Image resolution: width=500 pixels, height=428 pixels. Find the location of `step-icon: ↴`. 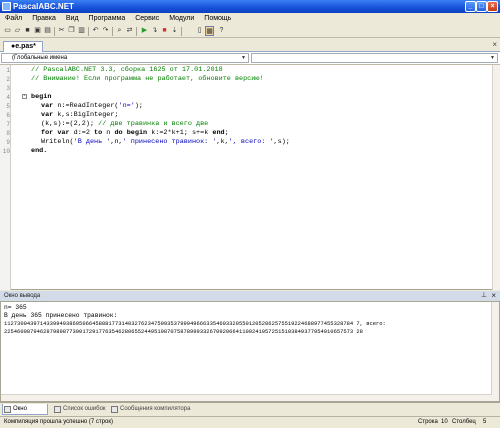

step-icon: ↴ is located at coordinates (154, 31).